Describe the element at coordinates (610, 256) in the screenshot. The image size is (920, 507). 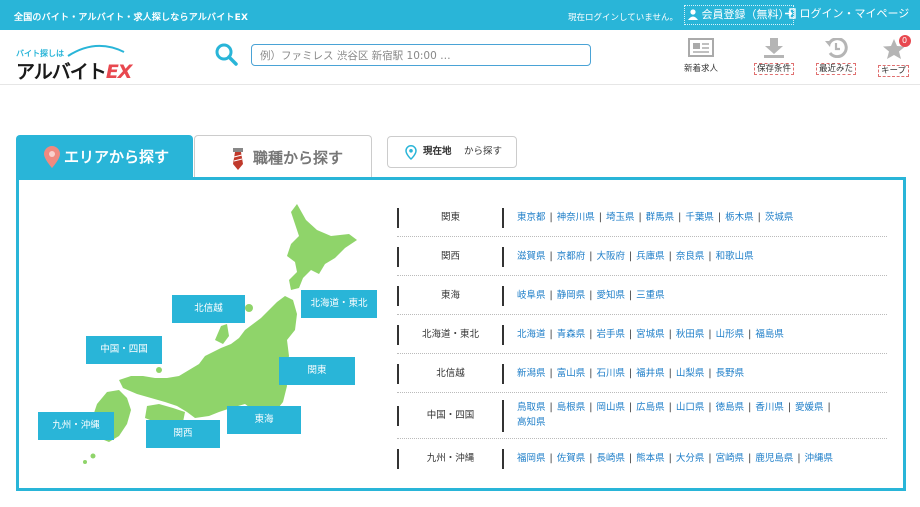
I see `prefecture-link: 大阪府` at that location.